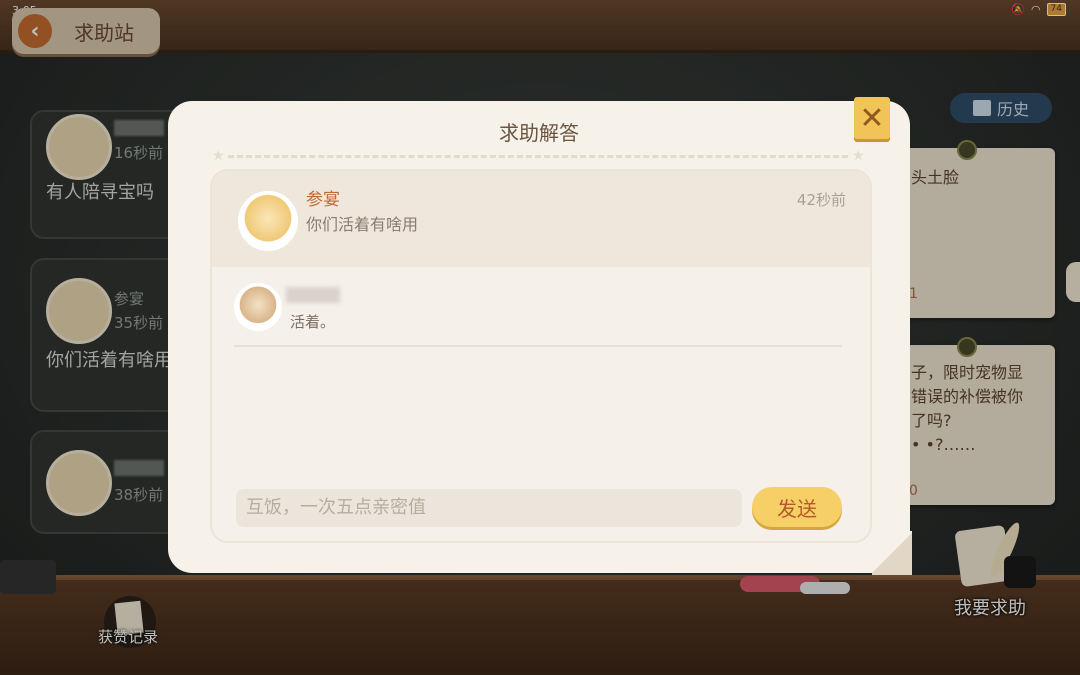  Describe the element at coordinates (892, 553) in the screenshot. I see `page-curl` at that location.